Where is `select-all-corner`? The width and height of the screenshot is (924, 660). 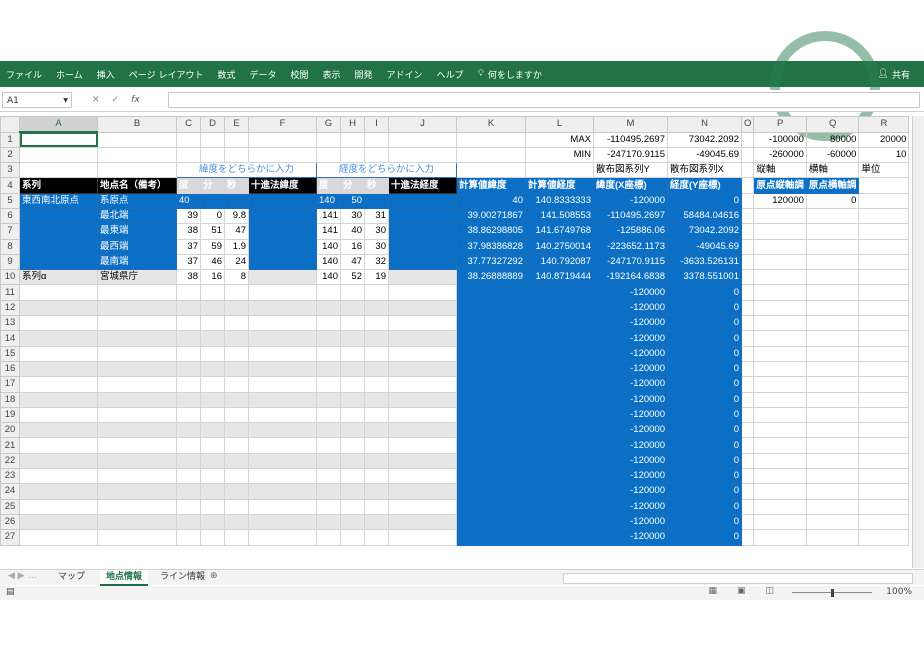
select-all-corner is located at coordinates (10, 124).